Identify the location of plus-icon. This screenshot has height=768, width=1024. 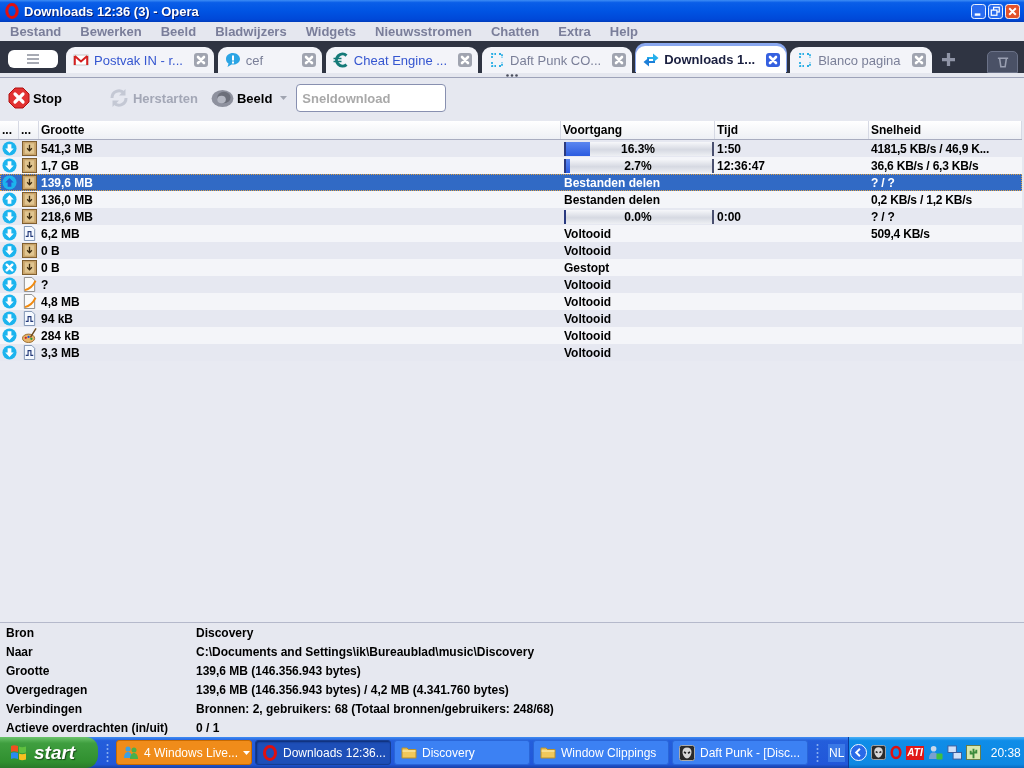
(948, 59).